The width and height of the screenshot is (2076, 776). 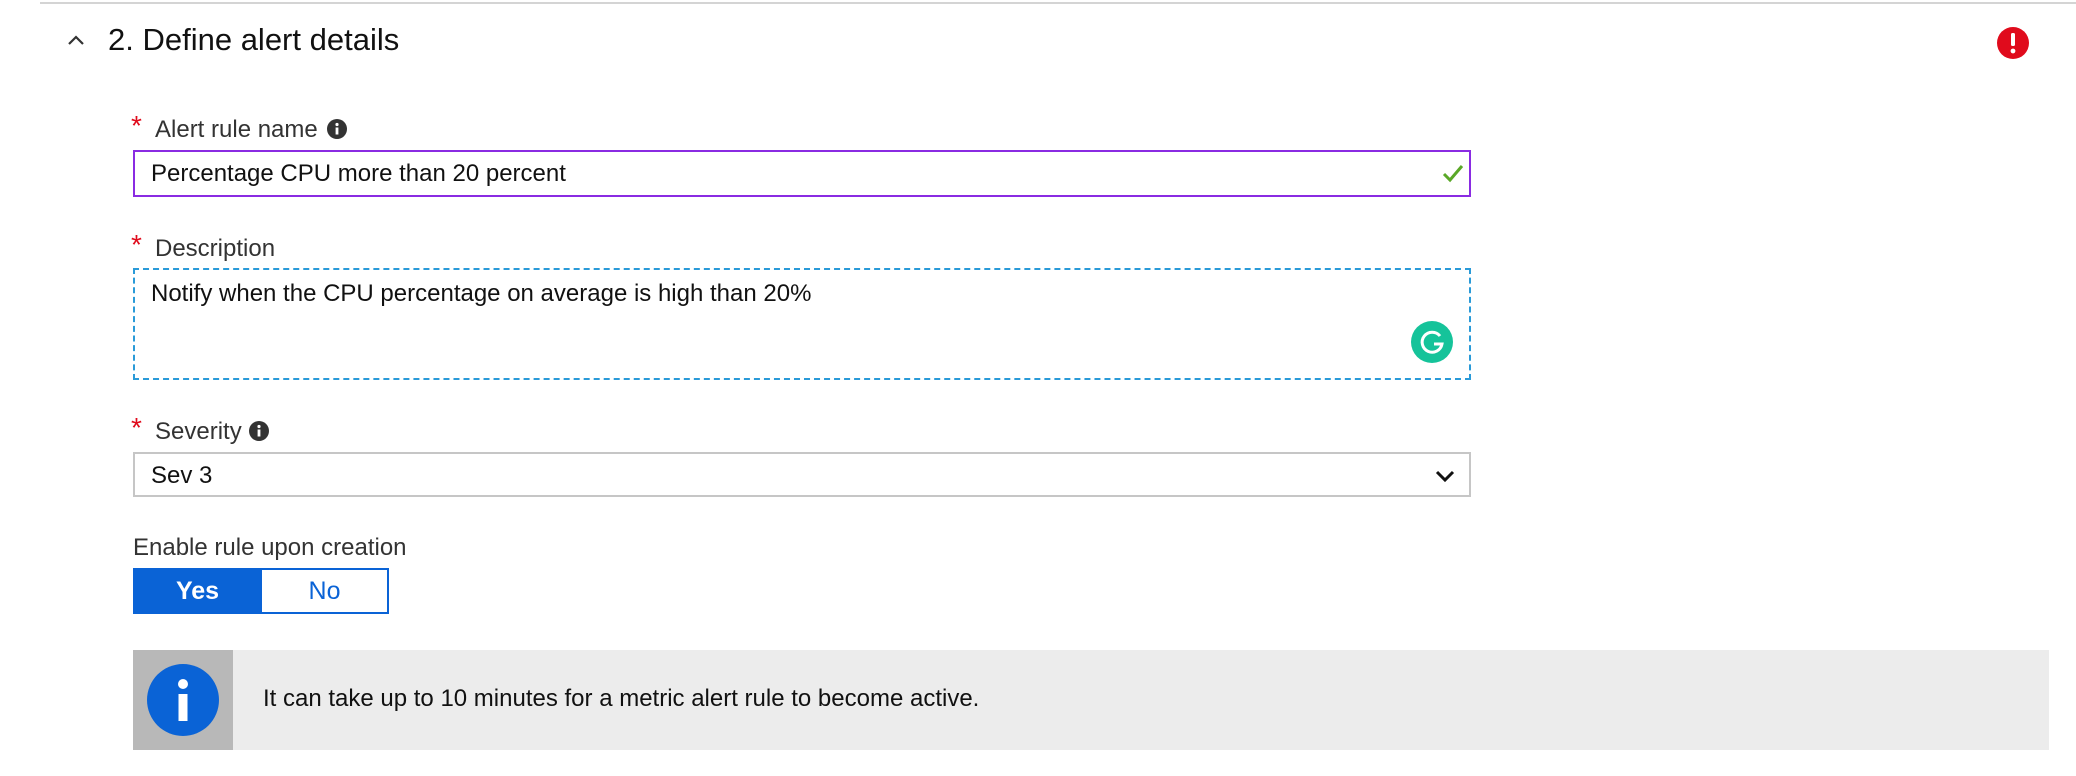 I want to click on alert-rule-name-label: Alert rule name, so click(x=236, y=129).